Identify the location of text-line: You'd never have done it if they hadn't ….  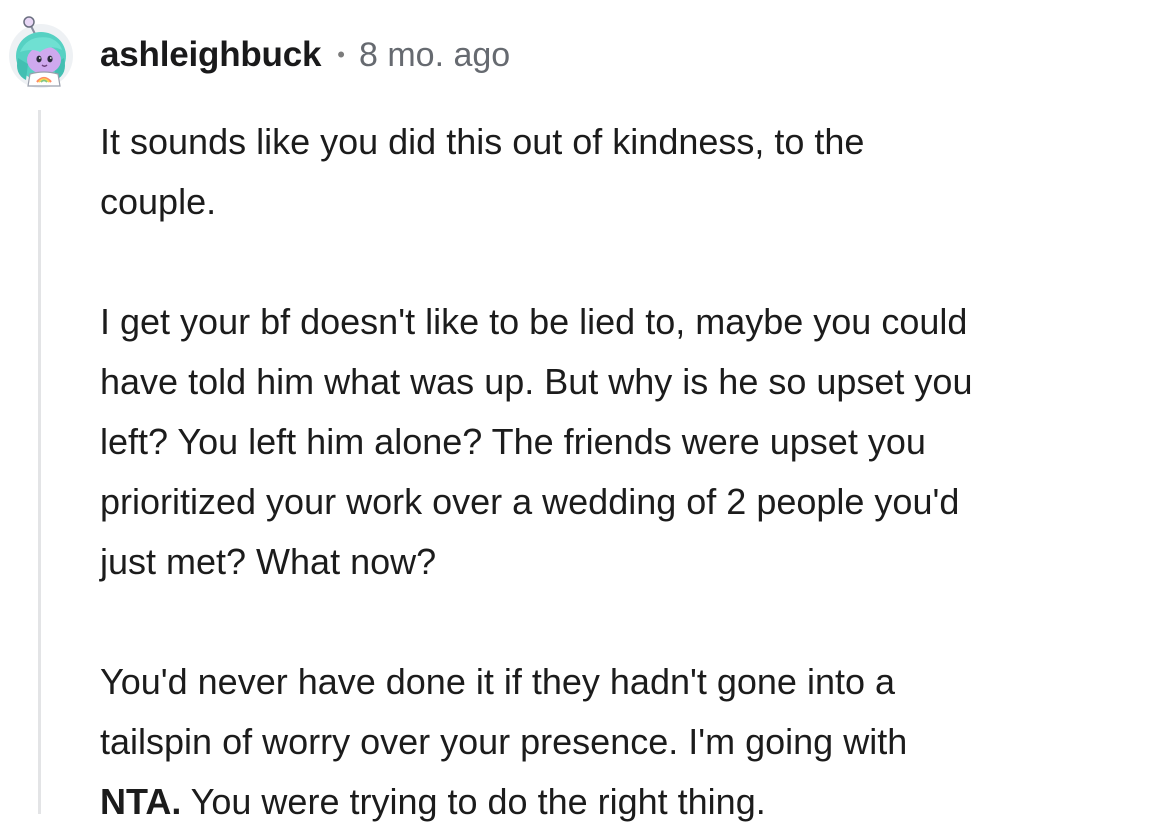
(498, 681).